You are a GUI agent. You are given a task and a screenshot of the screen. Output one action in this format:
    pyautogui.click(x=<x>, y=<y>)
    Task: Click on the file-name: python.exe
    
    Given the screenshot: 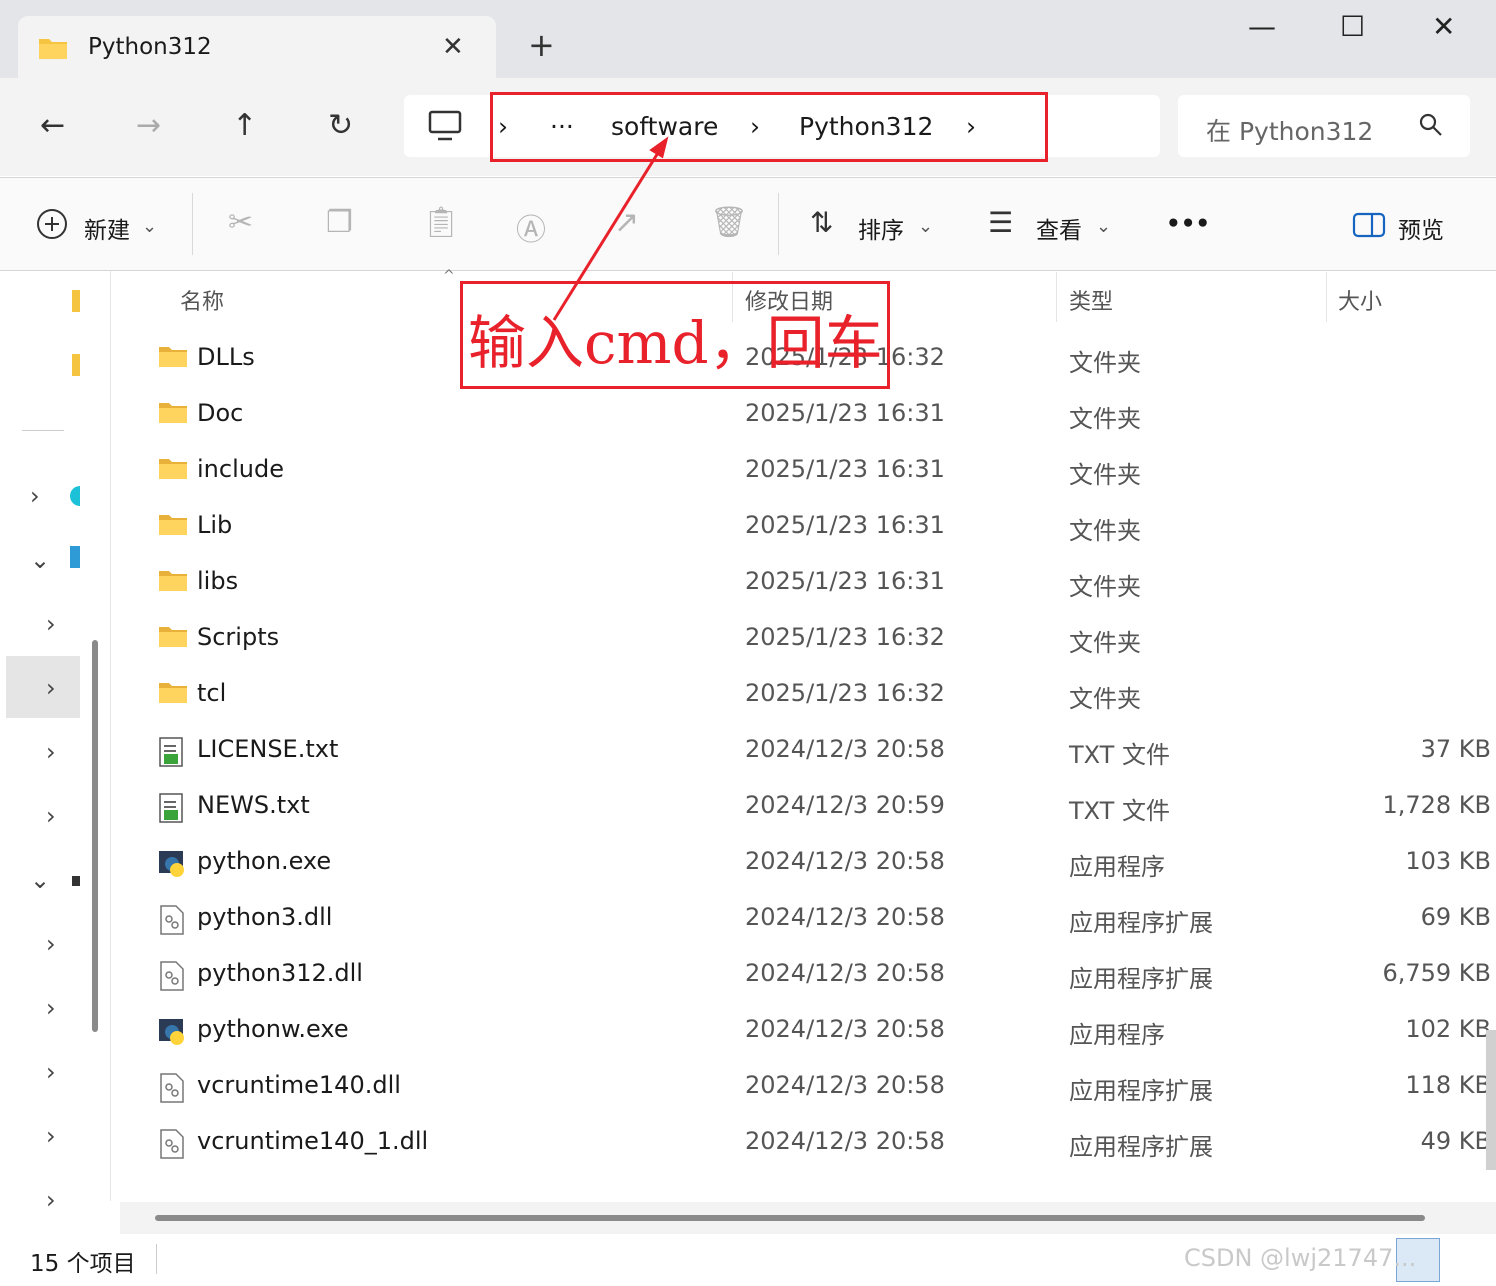 What is the action you would take?
    pyautogui.click(x=264, y=861)
    